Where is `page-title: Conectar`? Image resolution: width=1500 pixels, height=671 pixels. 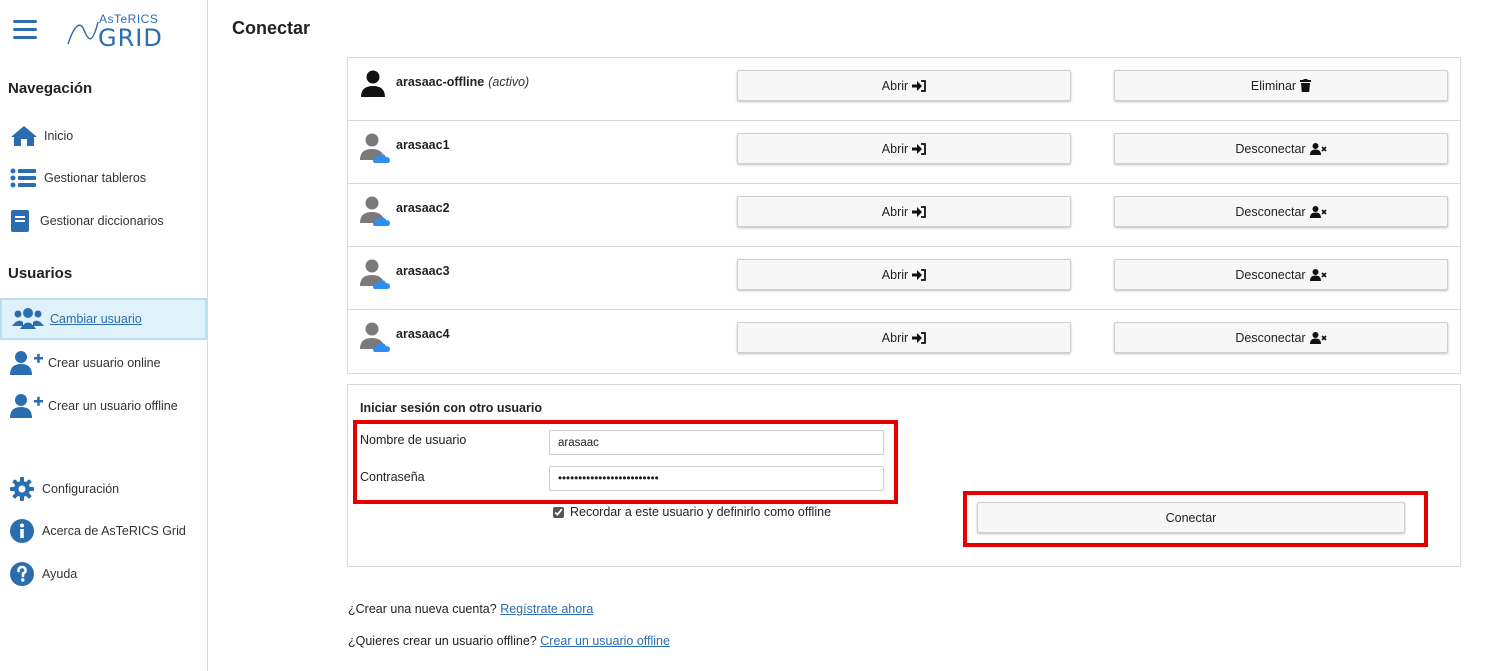 page-title: Conectar is located at coordinates (271, 28).